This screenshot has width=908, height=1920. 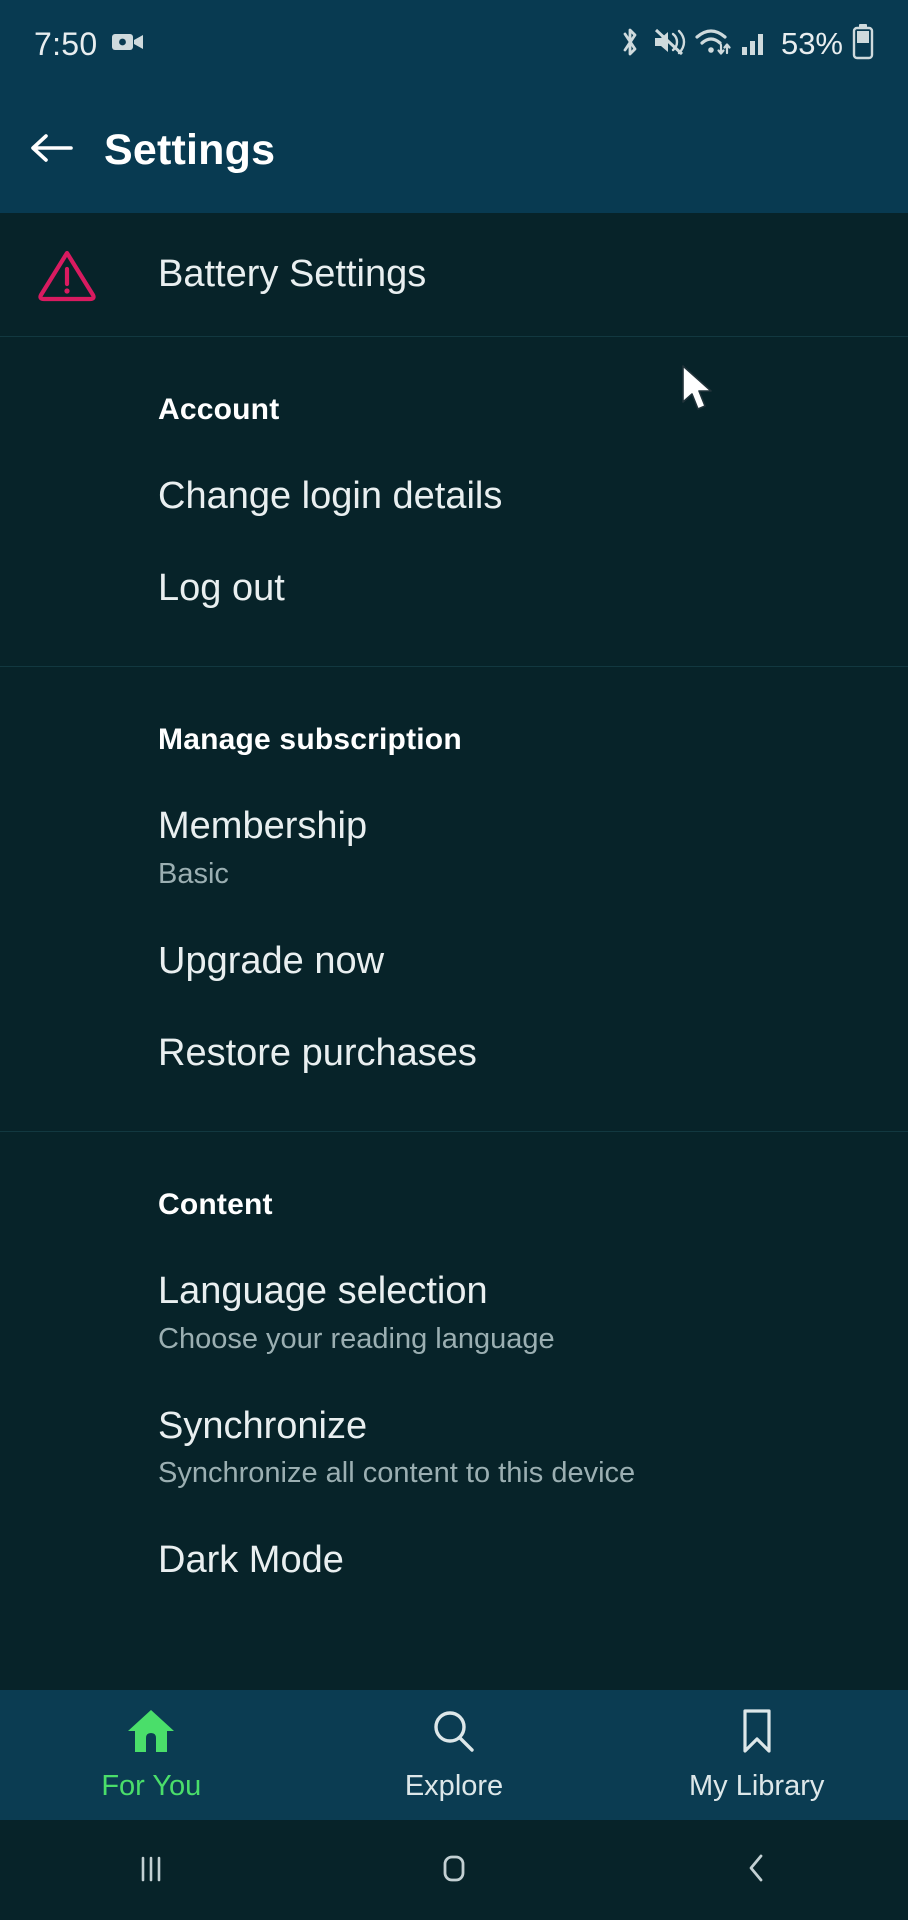 I want to click on item-title: Restore purchases, so click(x=317, y=1052).